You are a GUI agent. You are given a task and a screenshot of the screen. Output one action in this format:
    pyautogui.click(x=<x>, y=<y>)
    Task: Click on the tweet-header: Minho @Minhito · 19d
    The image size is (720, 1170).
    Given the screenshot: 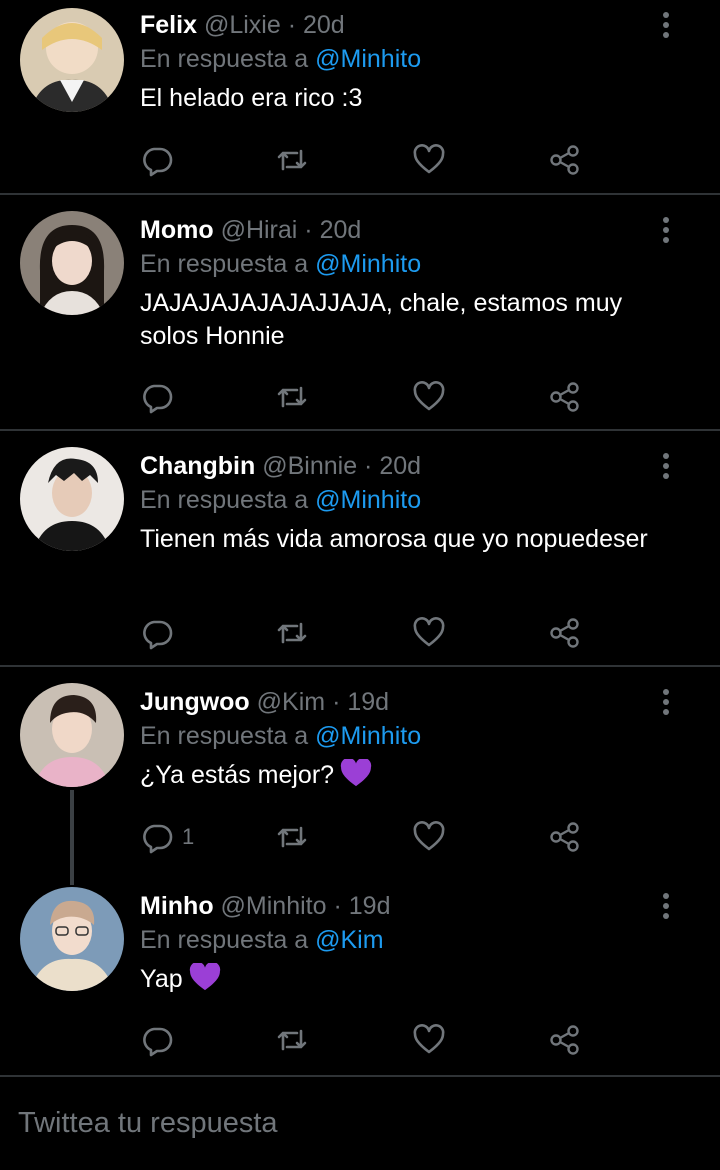 What is the action you would take?
    pyautogui.click(x=265, y=906)
    